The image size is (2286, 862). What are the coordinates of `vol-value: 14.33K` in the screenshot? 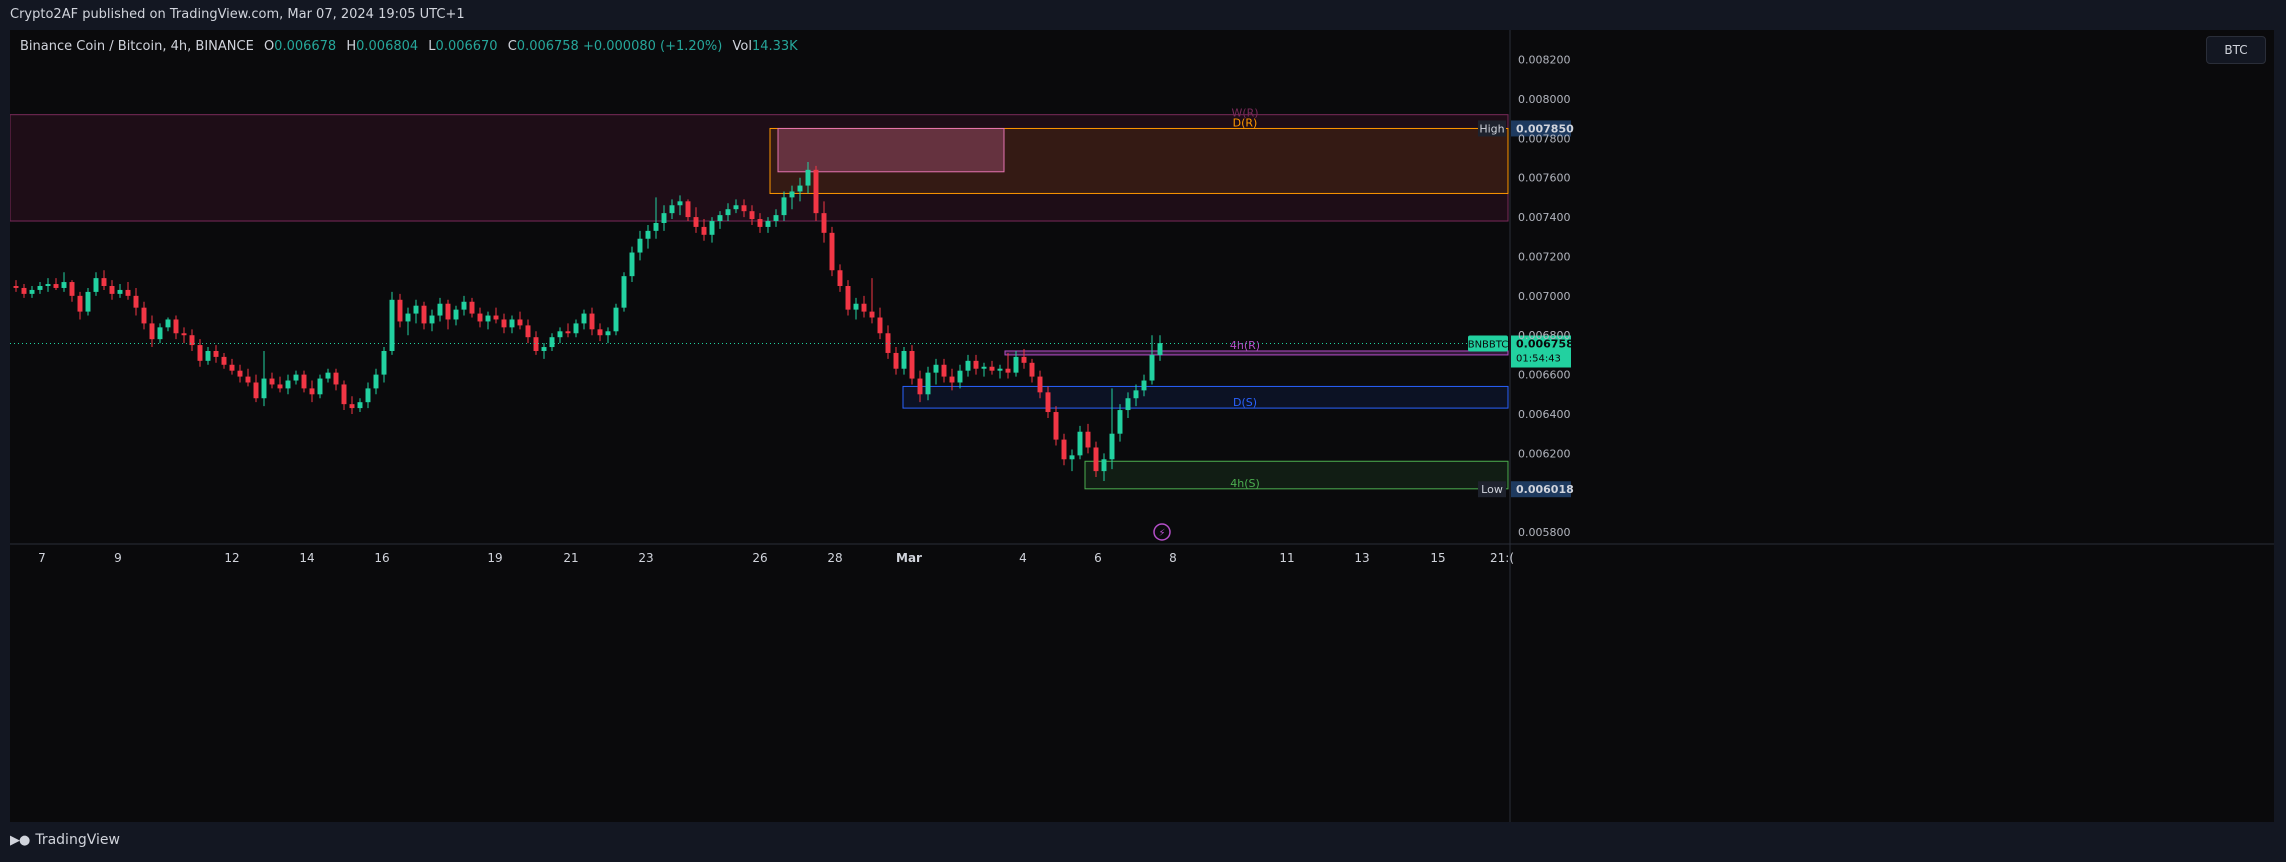 It's located at (774, 46).